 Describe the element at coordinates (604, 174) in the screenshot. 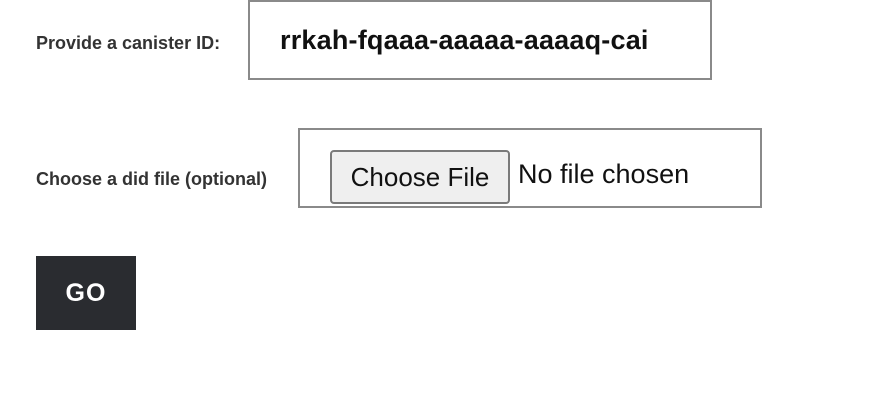

I see `file-status-text: No file chosen` at that location.